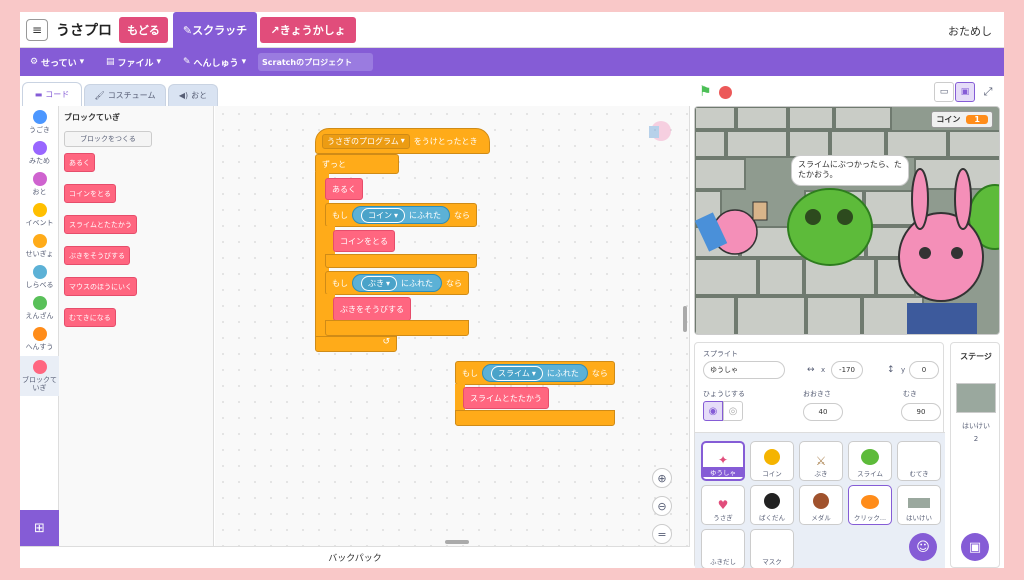 Image resolution: width=1024 pixels, height=580 pixels. Describe the element at coordinates (366, 141) in the screenshot. I see `message-dropdown: うさぎのプログラム ▾` at that location.